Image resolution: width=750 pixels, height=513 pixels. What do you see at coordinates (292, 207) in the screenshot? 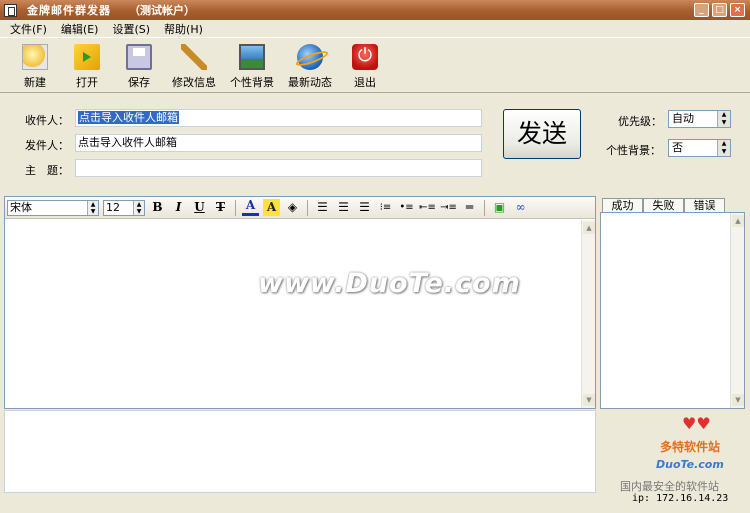
I see `paint-bucket-icon: ◈` at bounding box center [292, 207].